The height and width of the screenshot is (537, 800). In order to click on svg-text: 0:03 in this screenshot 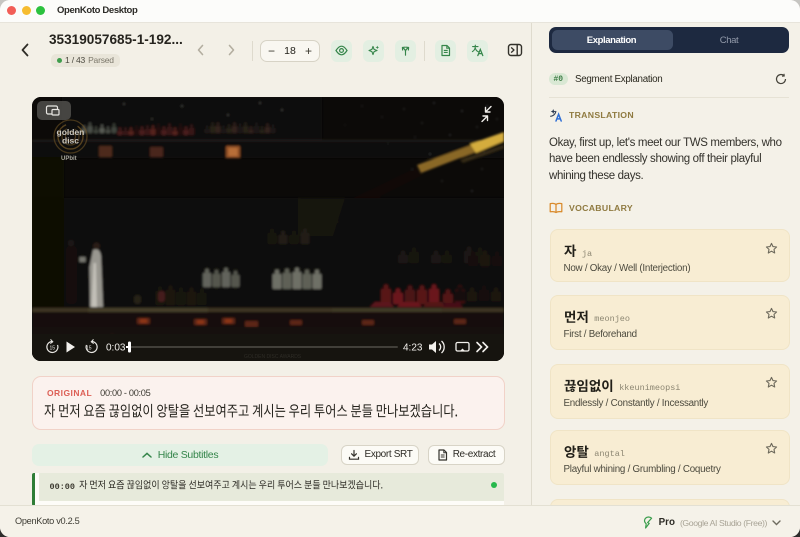, I will do `click(116, 348)`.